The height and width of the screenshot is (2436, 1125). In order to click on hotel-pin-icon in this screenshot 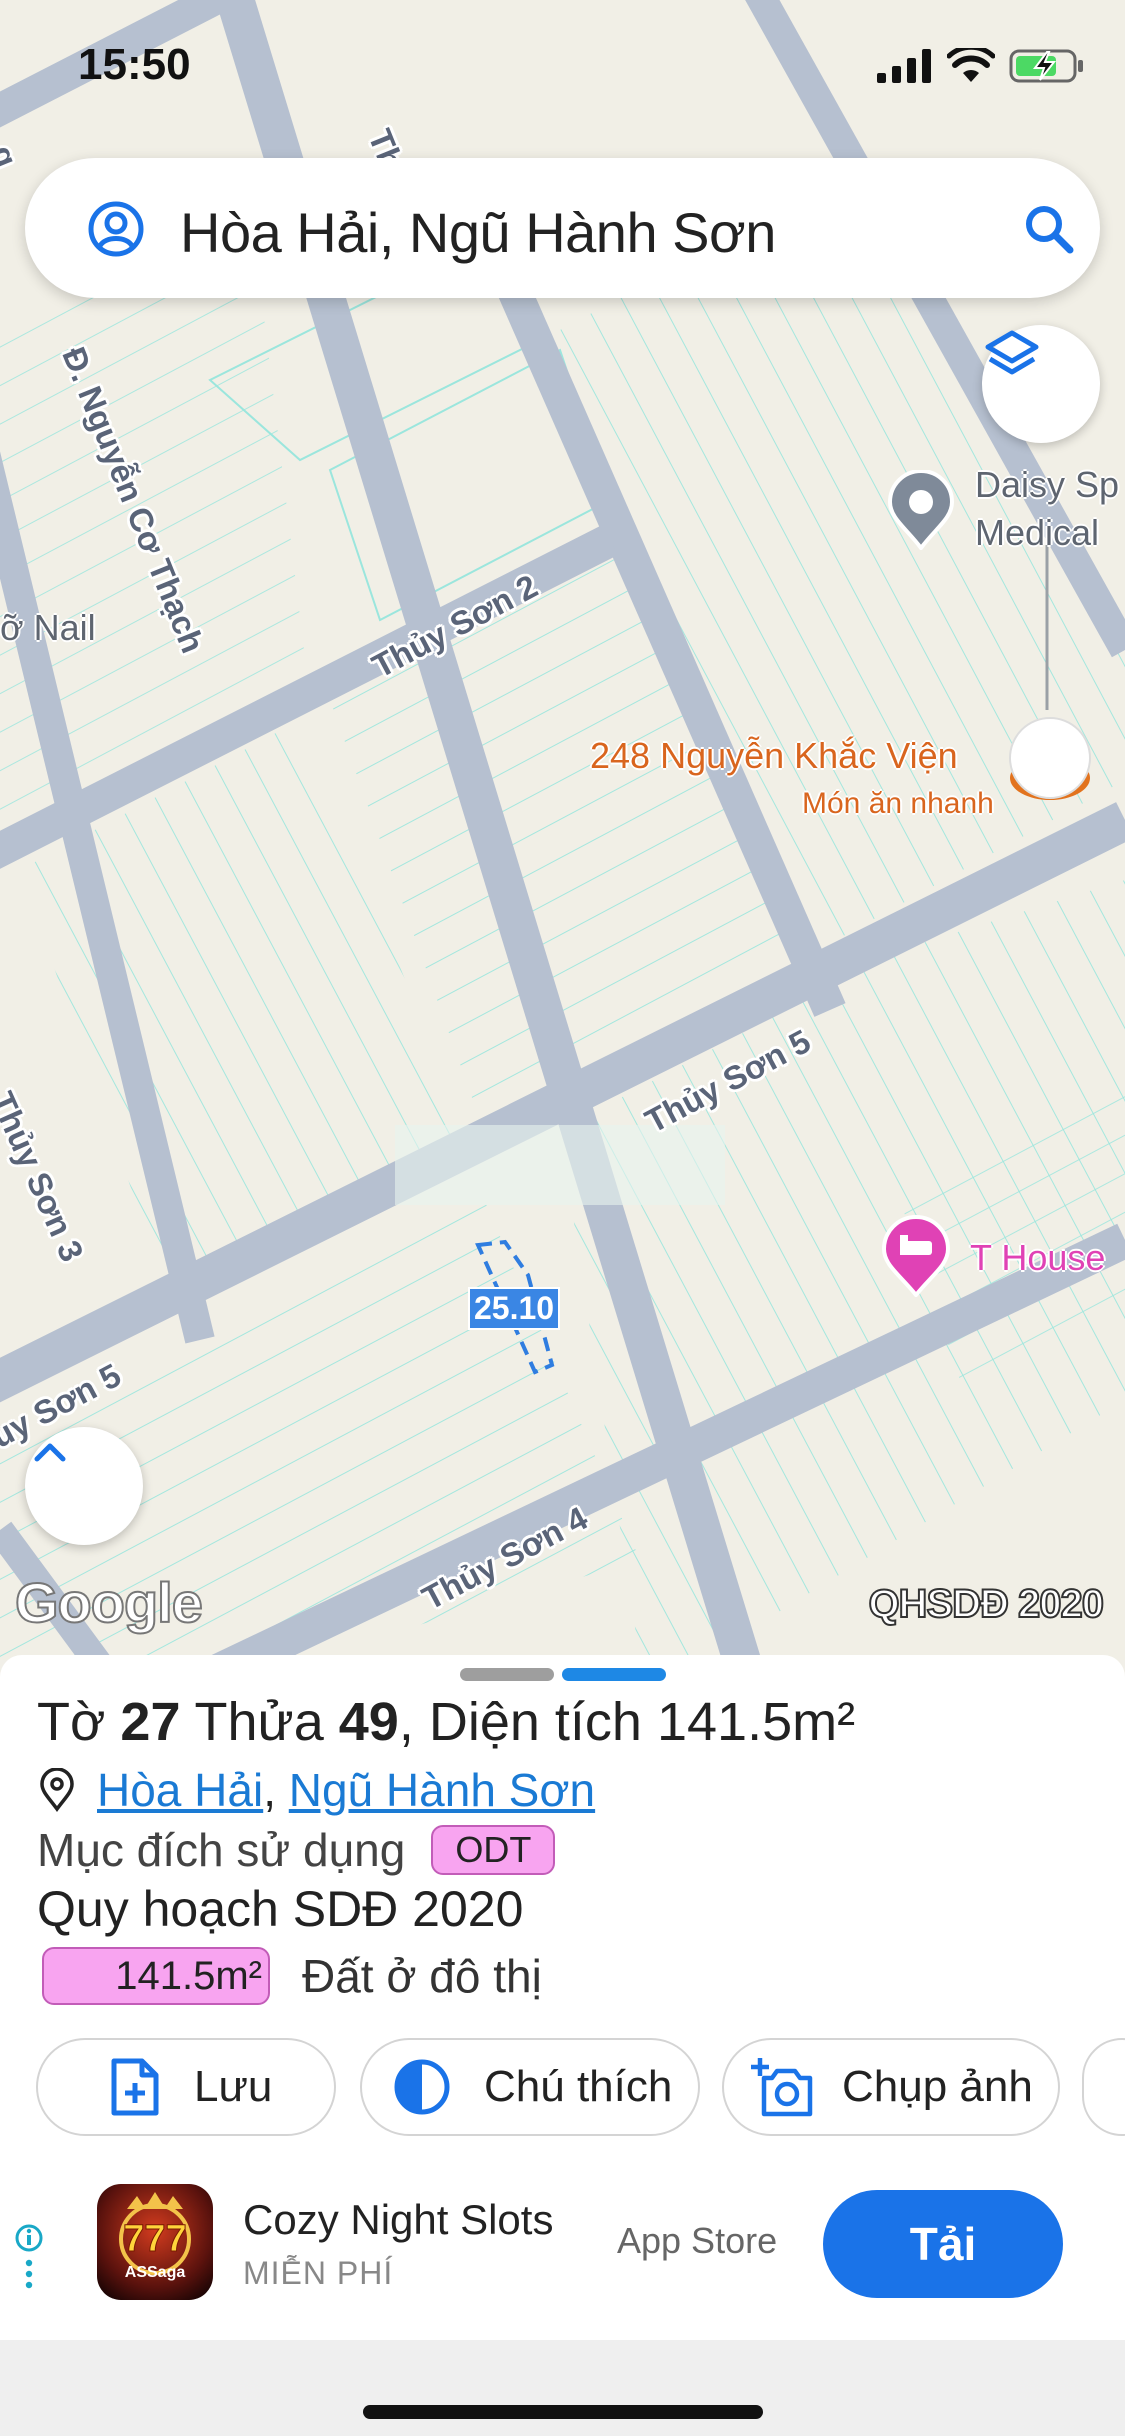, I will do `click(916, 1256)`.